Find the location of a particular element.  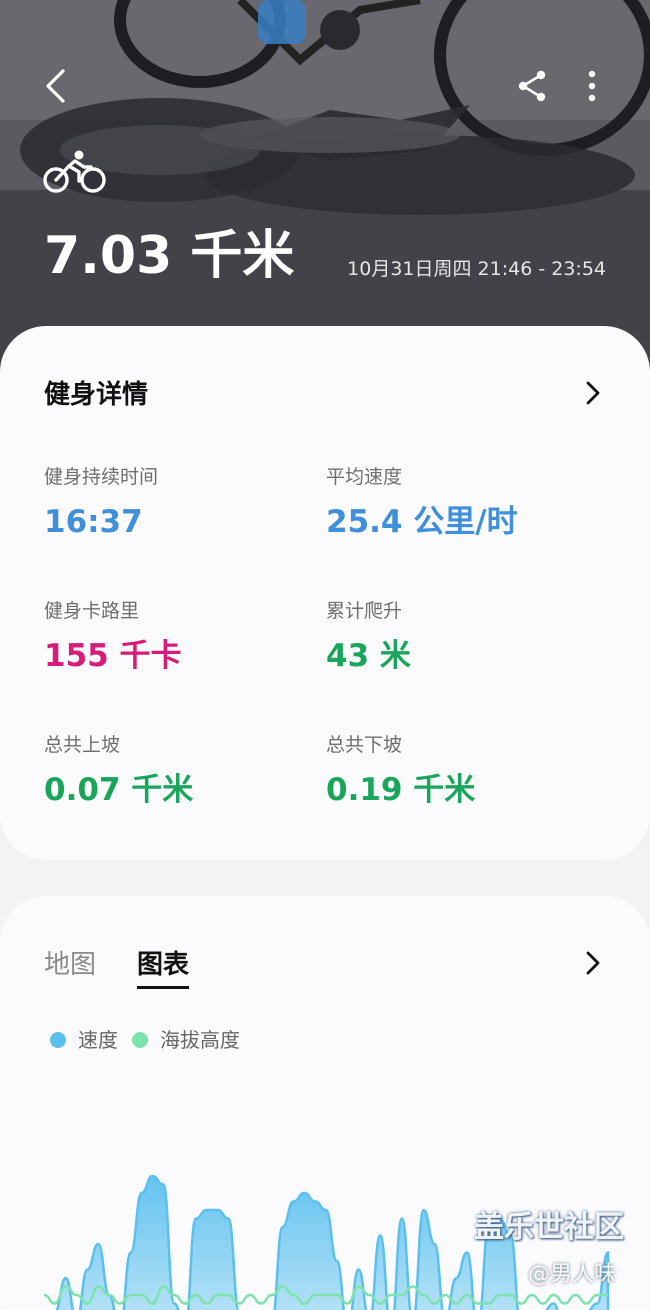

workout-time-range: 10月31日周四 21:46 - 23:54 is located at coordinates (476, 269).